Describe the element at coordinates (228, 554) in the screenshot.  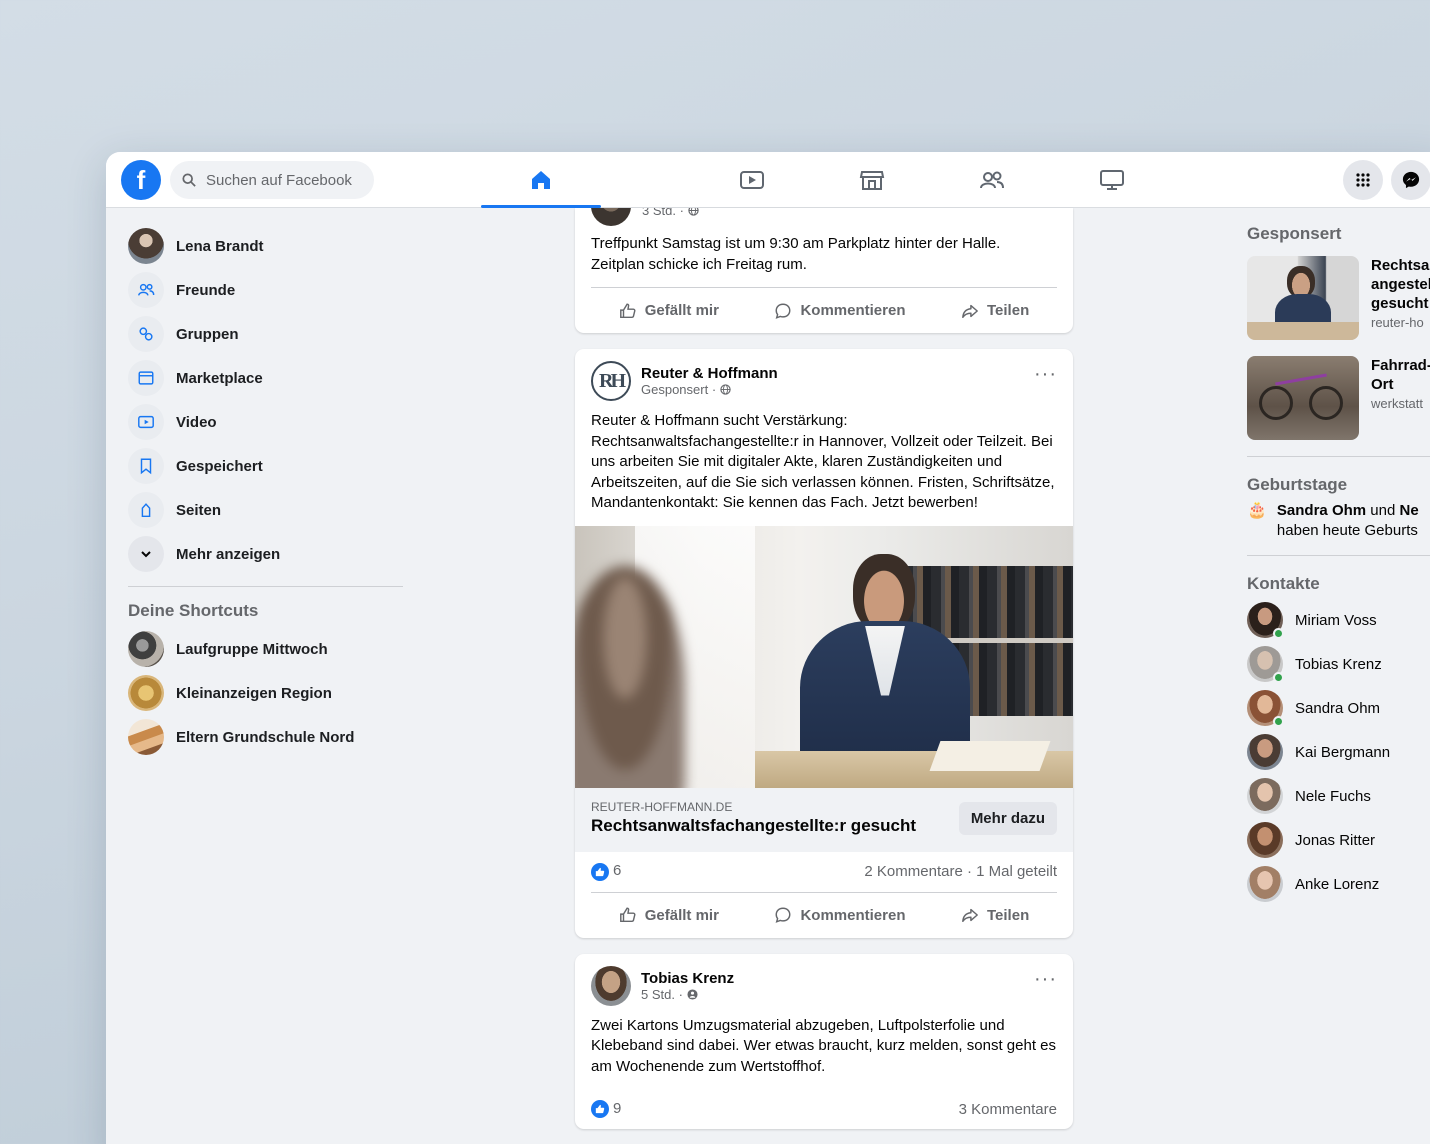
I see `sidebar-item-label: Mehr anzeigen` at that location.